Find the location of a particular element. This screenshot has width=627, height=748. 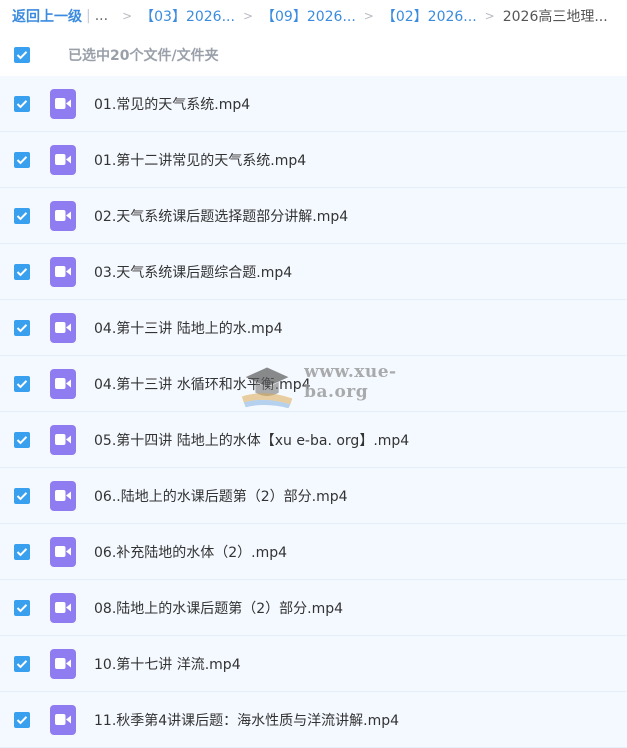

file-row: 05.第十四讲 陆地上的水体【xu e-ba. org】.mp4 is located at coordinates (313, 440).